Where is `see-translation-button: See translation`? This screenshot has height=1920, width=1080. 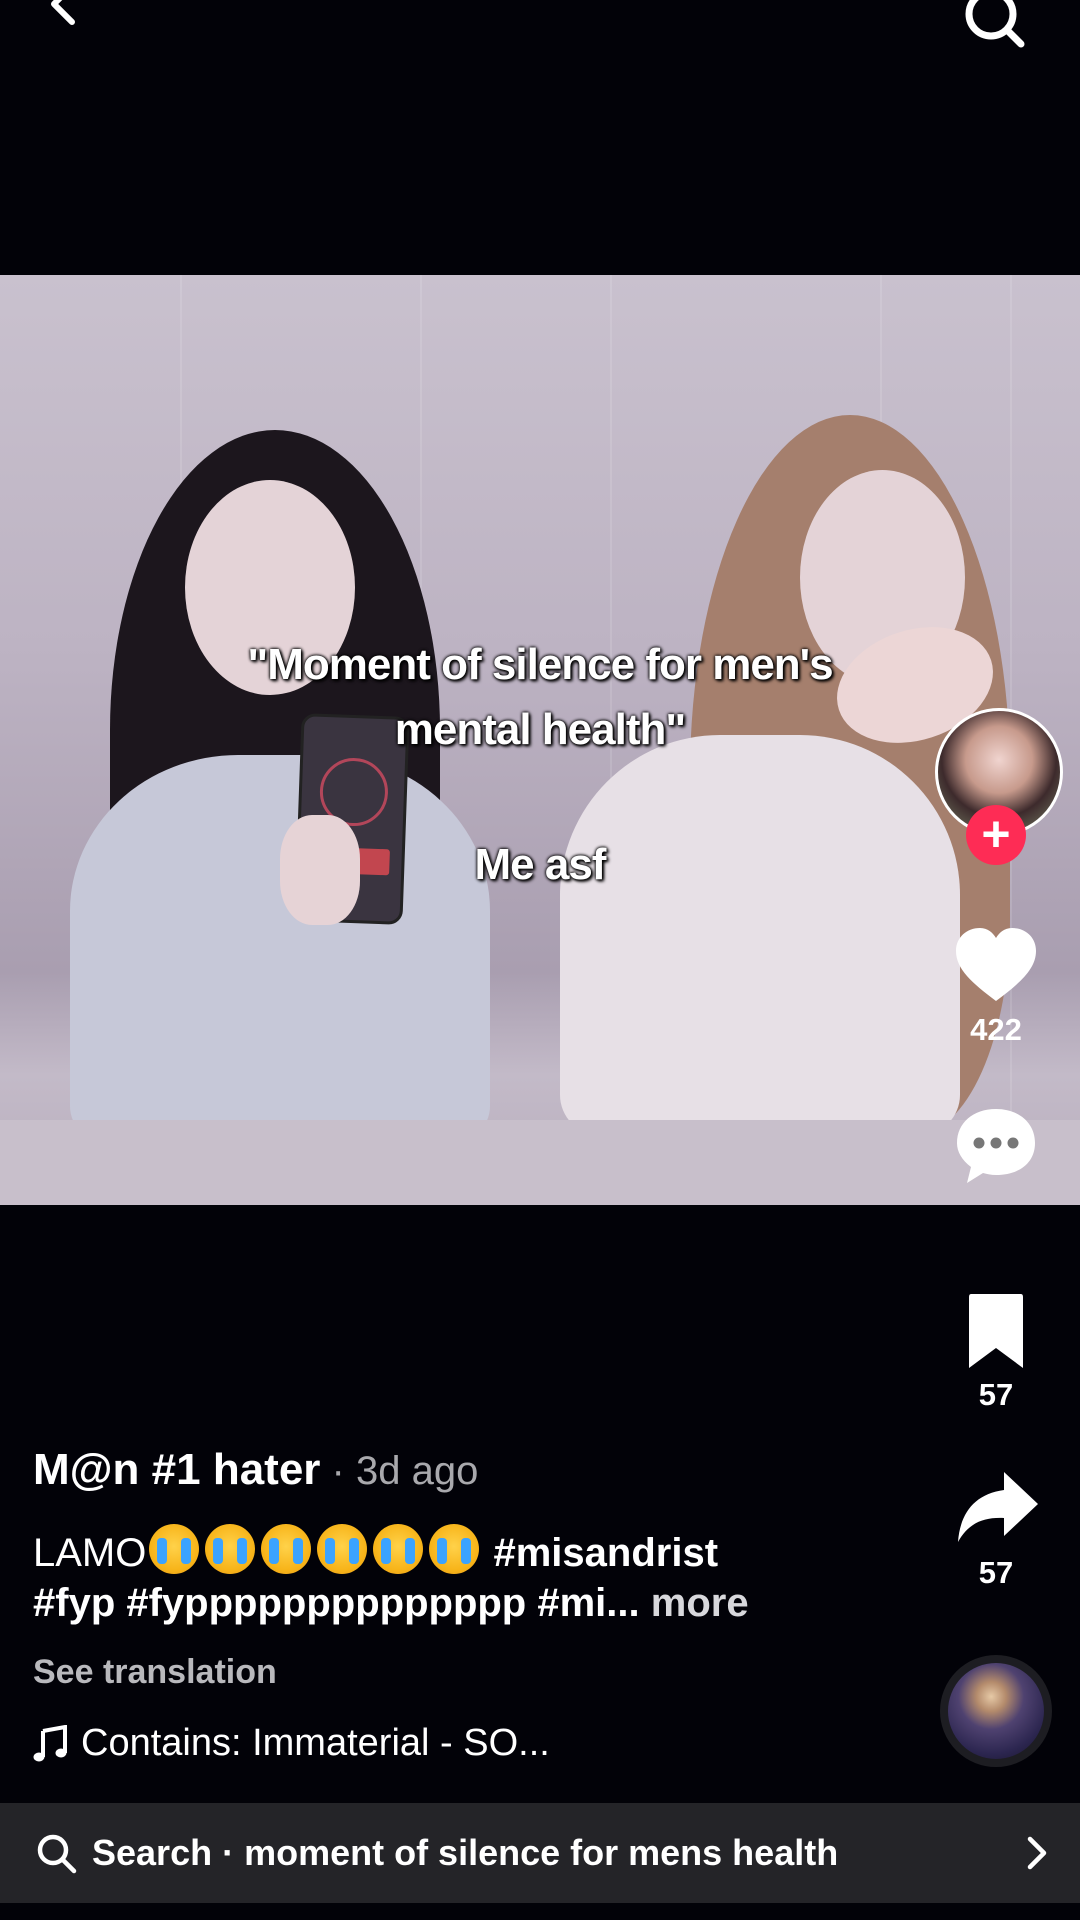 see-translation-button: See translation is located at coordinates (155, 1672).